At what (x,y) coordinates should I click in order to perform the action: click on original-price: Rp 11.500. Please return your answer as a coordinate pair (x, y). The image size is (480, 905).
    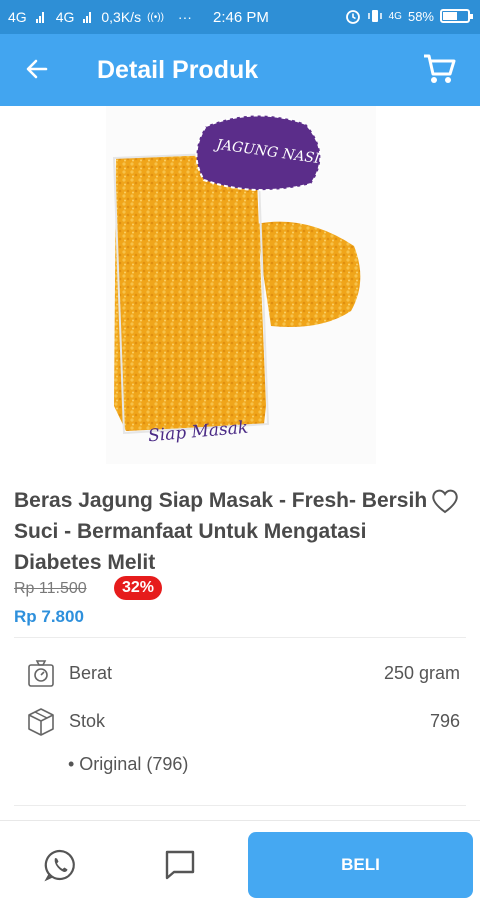
    Looking at the image, I should click on (50, 588).